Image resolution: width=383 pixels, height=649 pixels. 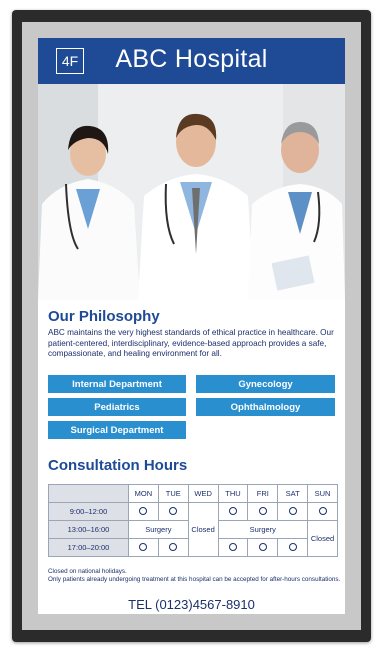 What do you see at coordinates (143, 493) in the screenshot?
I see `day-header: MON` at bounding box center [143, 493].